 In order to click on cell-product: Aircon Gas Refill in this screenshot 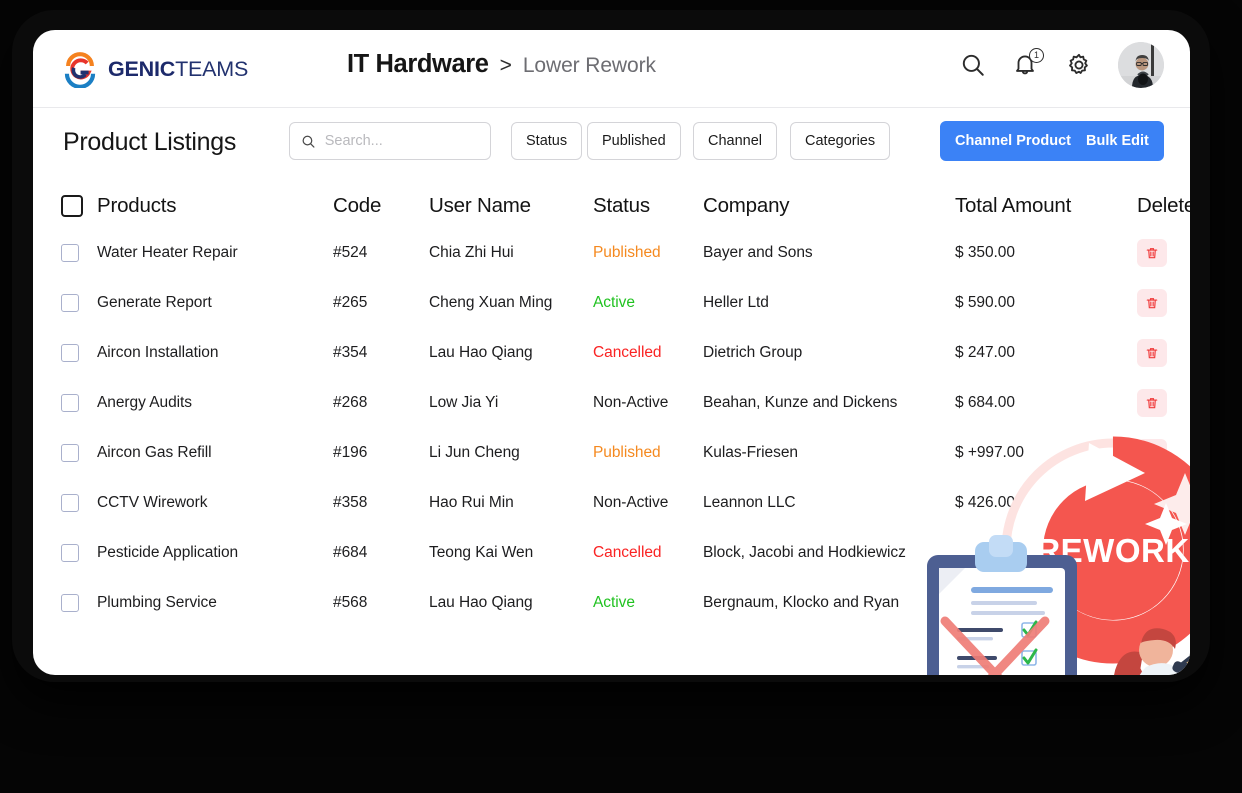, I will do `click(154, 452)`.